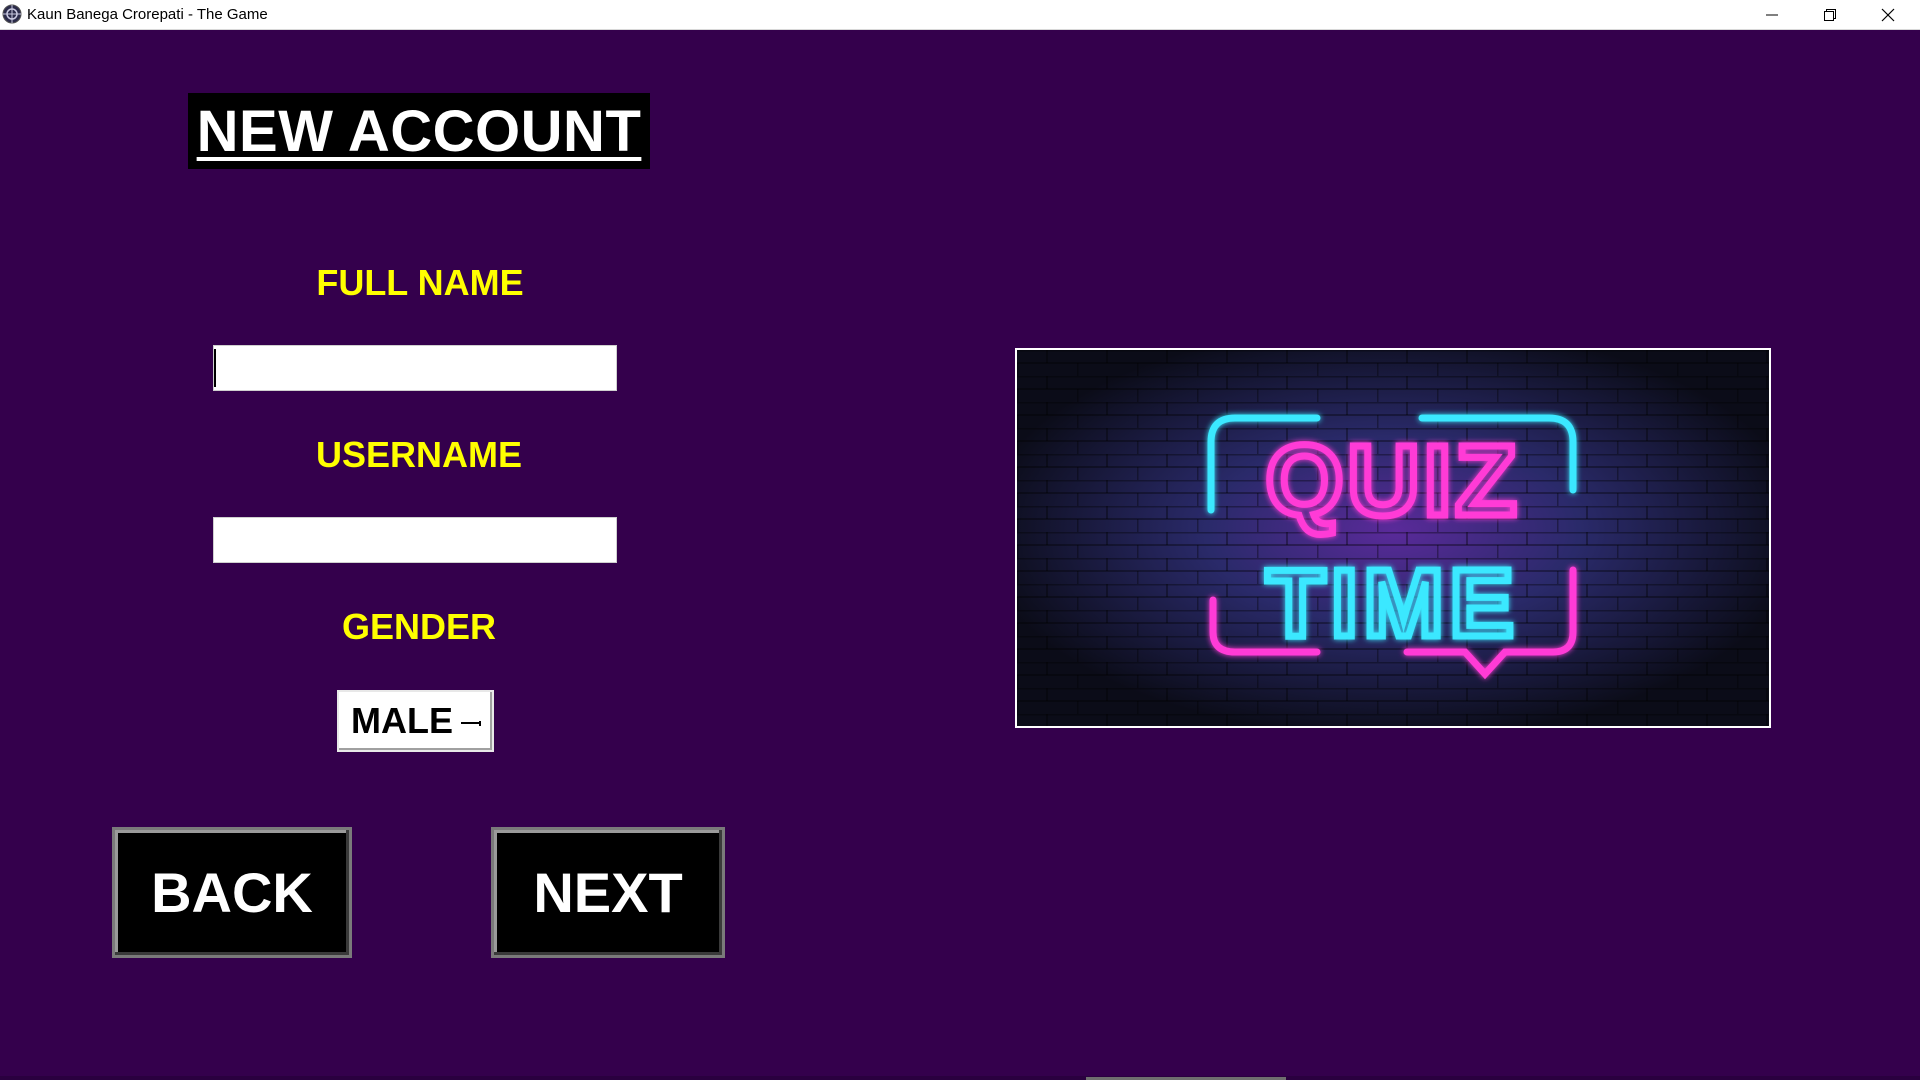 The width and height of the screenshot is (1920, 1080). Describe the element at coordinates (419, 131) in the screenshot. I see `page-title: NEW ACCOUNT` at that location.